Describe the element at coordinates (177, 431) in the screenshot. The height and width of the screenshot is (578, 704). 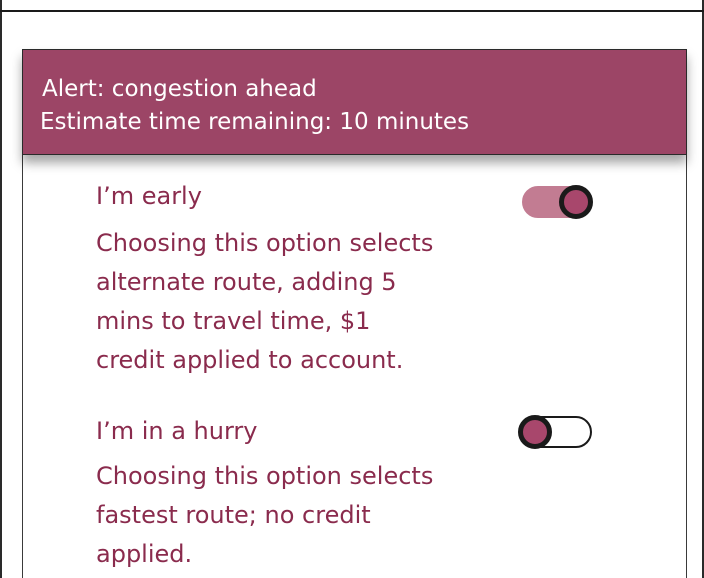
I see `option-hurry-title: I’m in a hurry` at that location.